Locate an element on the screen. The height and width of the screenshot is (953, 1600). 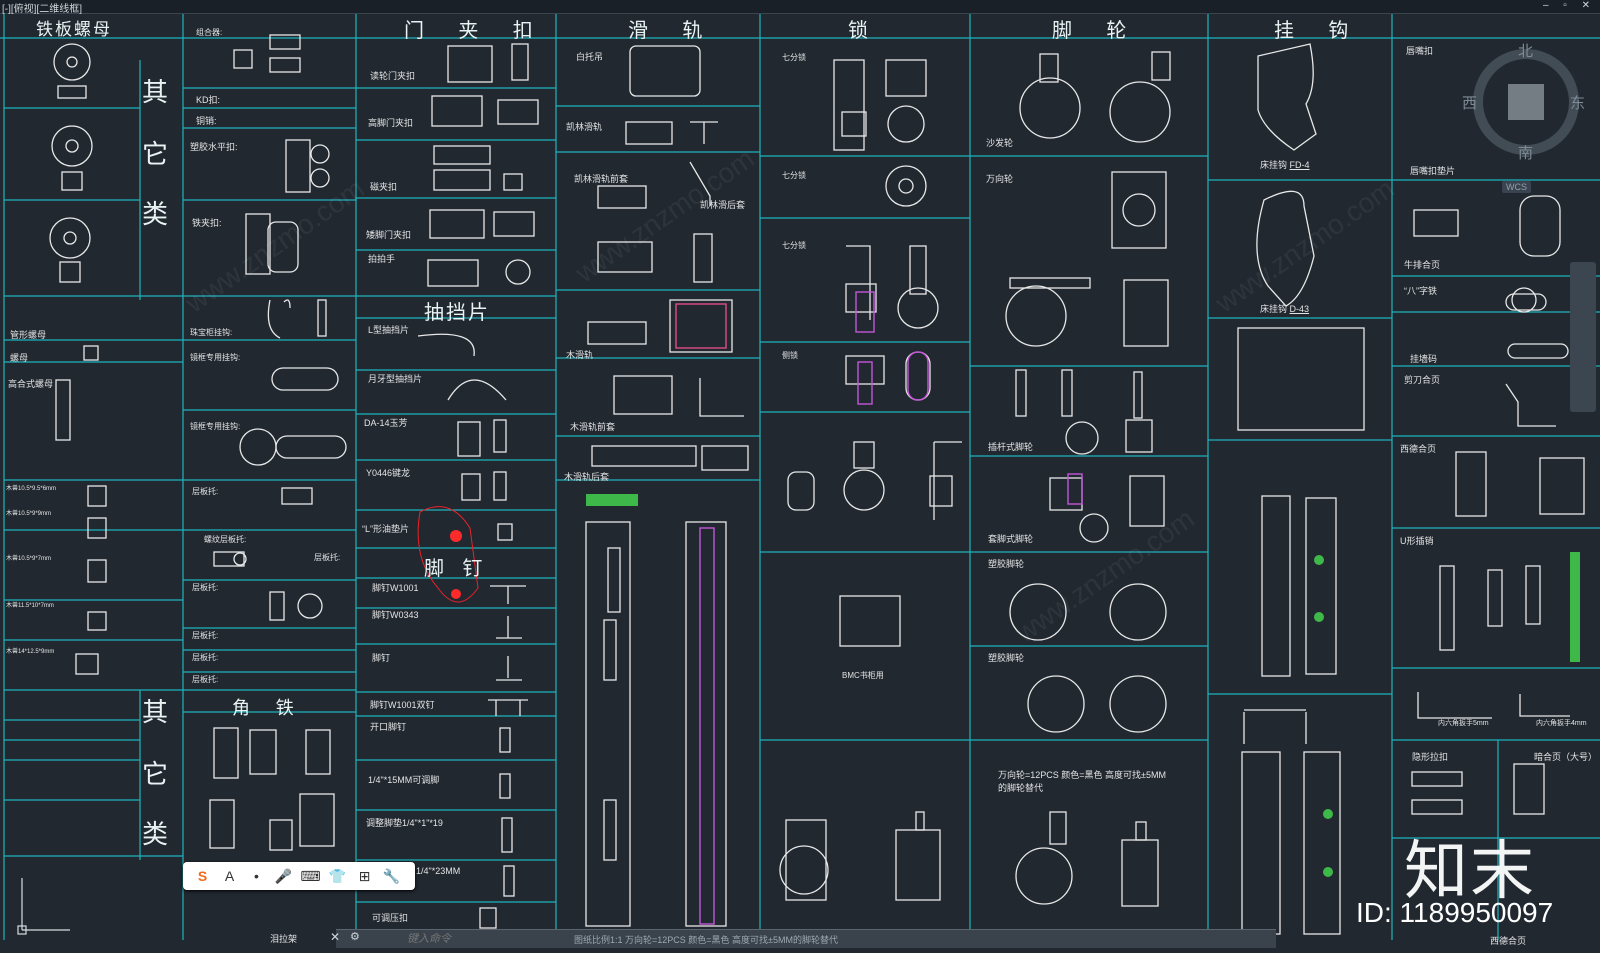
label-lip-clip: 唇嘴扣 is located at coordinates (1420, 51).